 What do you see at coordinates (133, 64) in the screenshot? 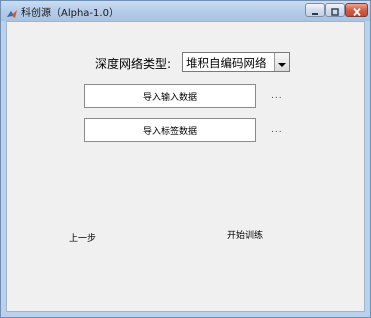
I see `network-type-label: 深度网络类型:` at bounding box center [133, 64].